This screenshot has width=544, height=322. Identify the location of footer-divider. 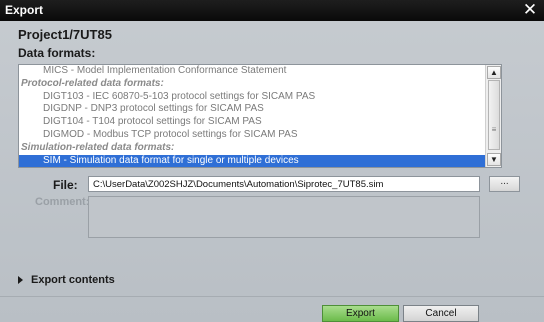
(272, 296).